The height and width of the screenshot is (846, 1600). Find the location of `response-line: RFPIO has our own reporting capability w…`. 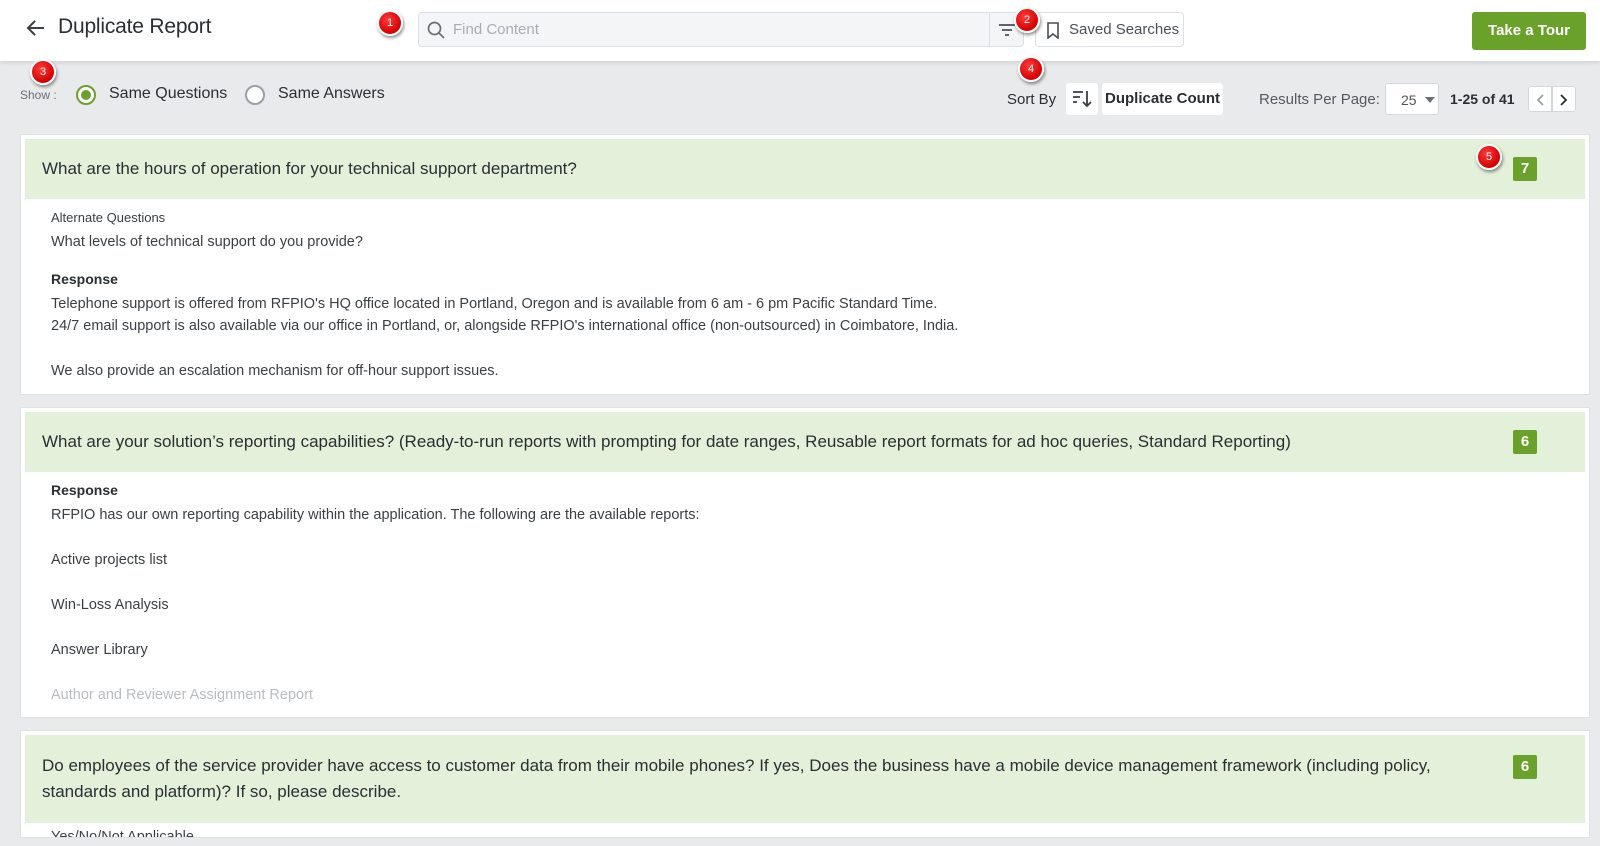

response-line: RFPIO has our own reporting capability w… is located at coordinates (375, 515).